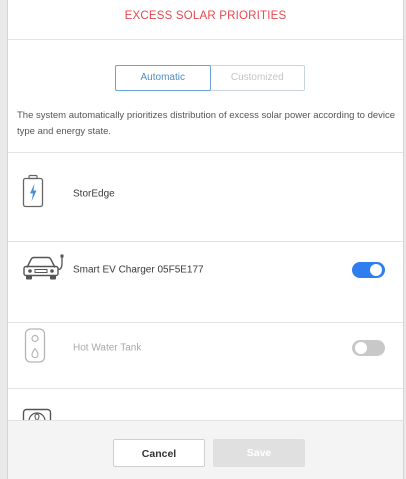 This screenshot has width=406, height=479. I want to click on device-row-storedge: StorEdge, so click(205, 194).